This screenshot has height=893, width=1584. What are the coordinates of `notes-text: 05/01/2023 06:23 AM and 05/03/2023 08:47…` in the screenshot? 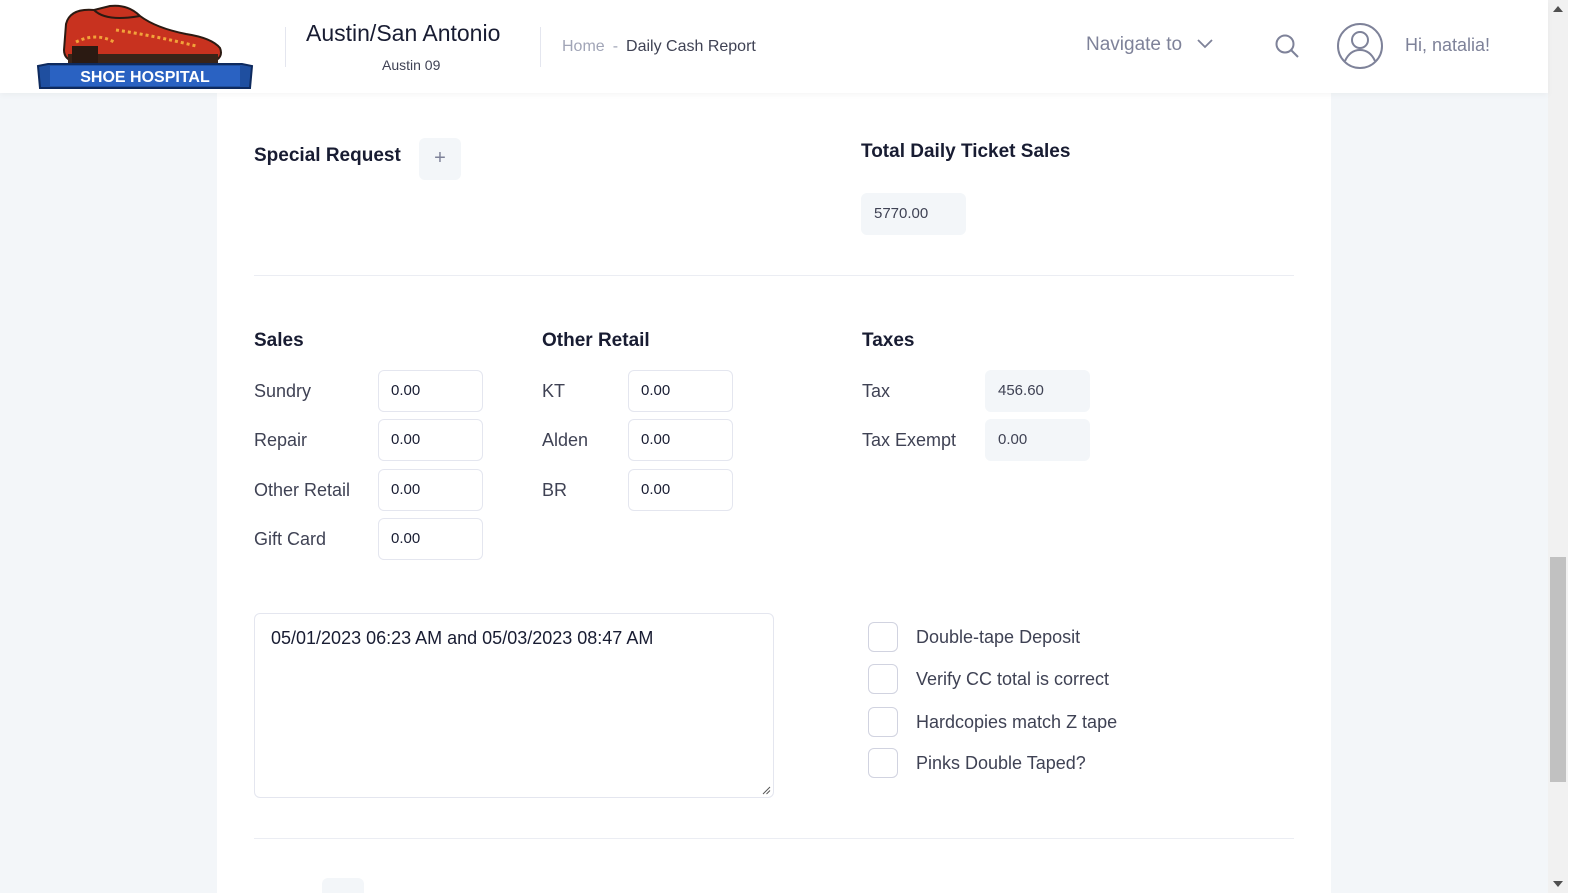 It's located at (462, 638).